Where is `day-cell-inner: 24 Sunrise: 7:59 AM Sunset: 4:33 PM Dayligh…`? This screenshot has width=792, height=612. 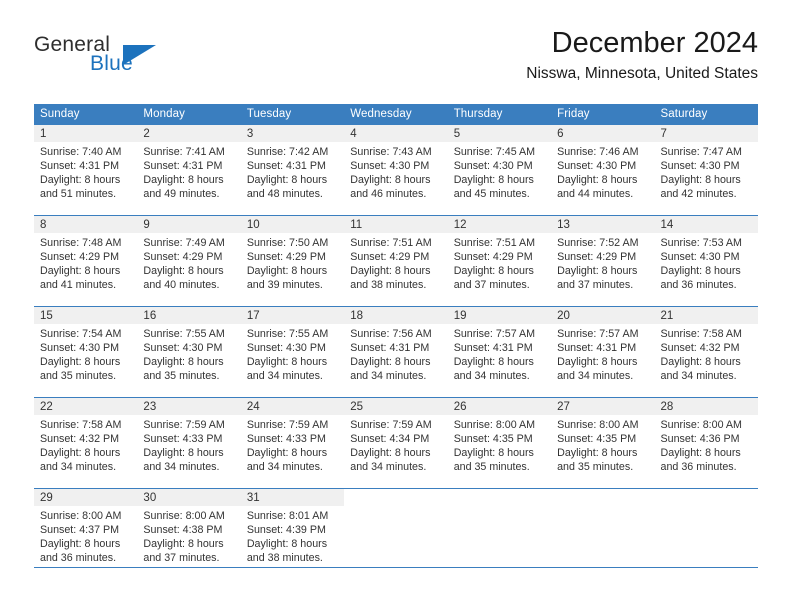
day-cell-inner: 24 Sunrise: 7:59 AM Sunset: 4:33 PM Dayligh… is located at coordinates (292, 443).